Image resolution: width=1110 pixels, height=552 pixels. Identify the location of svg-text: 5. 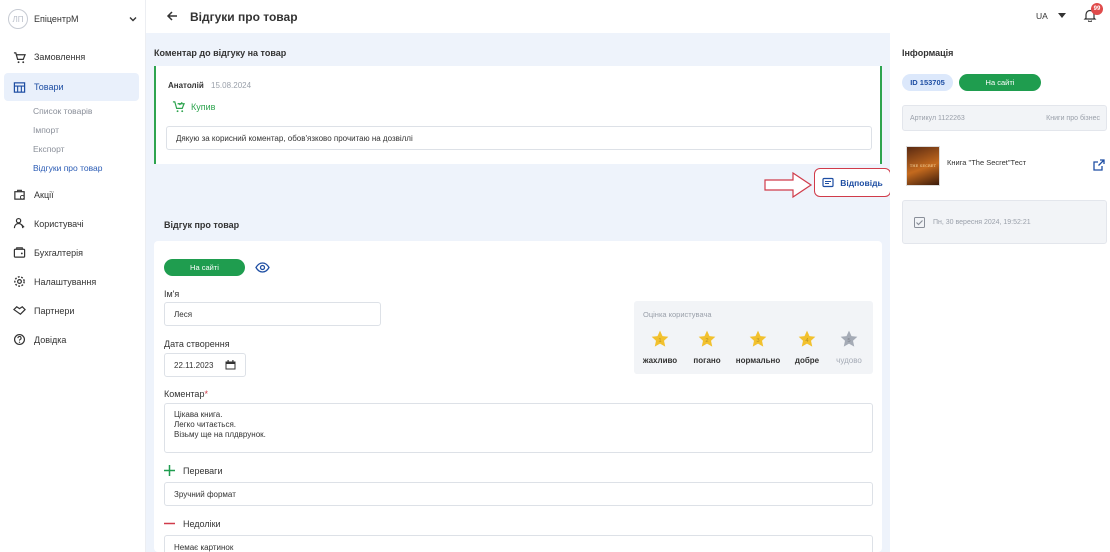
(848, 341).